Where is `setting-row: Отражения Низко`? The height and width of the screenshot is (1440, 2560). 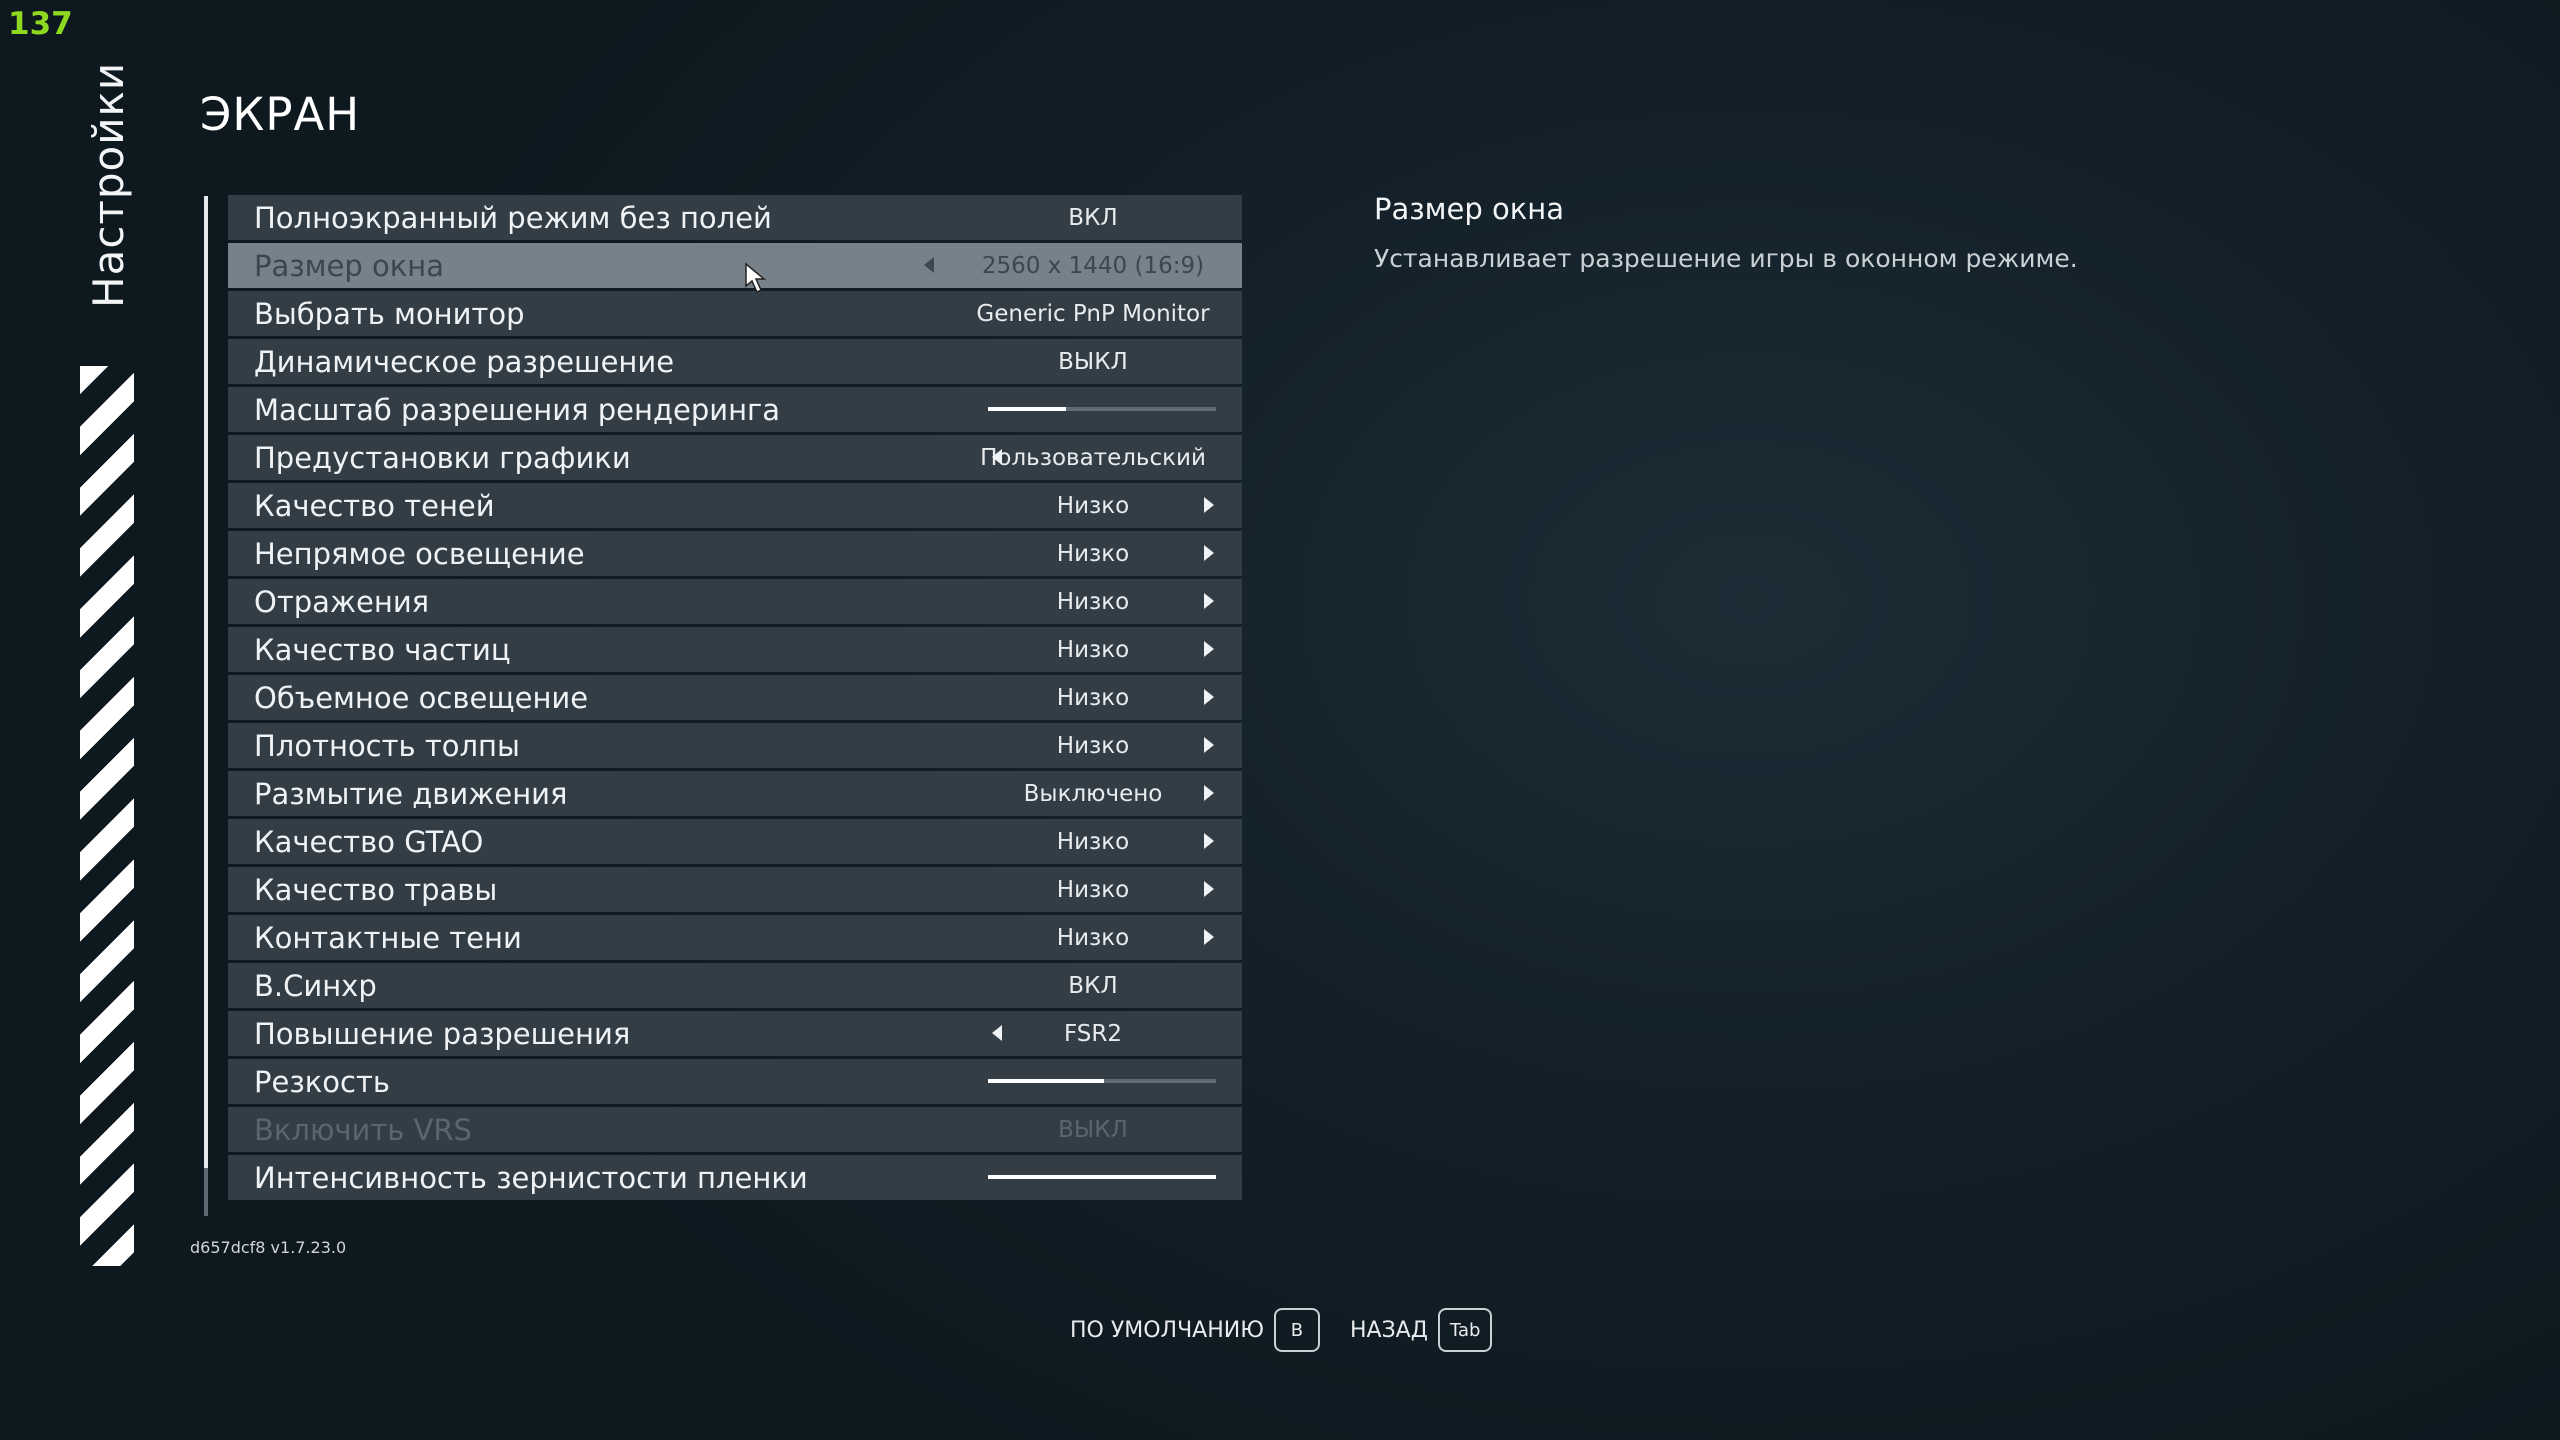
setting-row: Отражения Низко is located at coordinates (735, 601).